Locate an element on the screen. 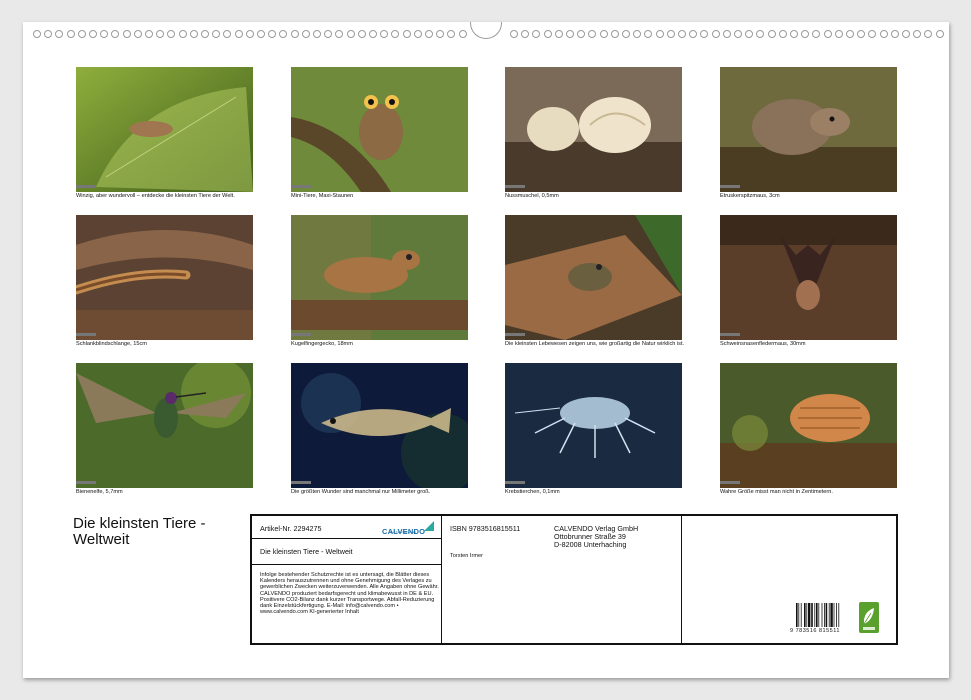 The image size is (971, 700). photo-fish is located at coordinates (379, 425).